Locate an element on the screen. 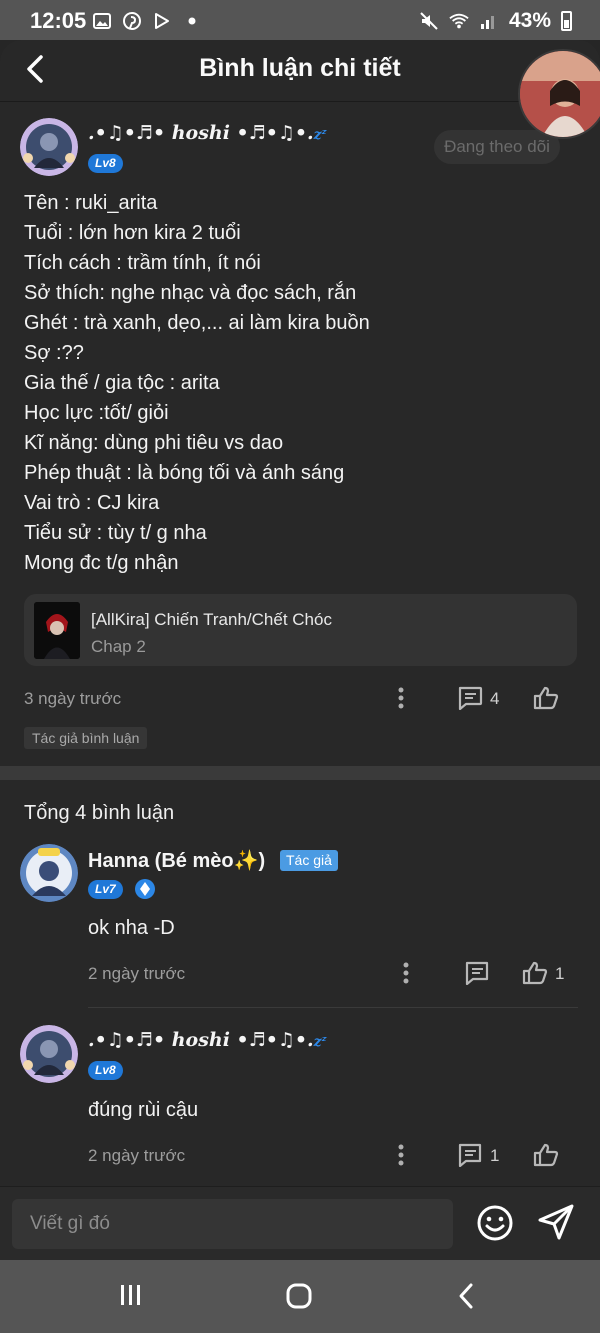 Image resolution: width=600 pixels, height=1333 pixels. story-card: [AllKira] Chiến Tranh/Chết Chóc Chap 2 is located at coordinates (300, 630).